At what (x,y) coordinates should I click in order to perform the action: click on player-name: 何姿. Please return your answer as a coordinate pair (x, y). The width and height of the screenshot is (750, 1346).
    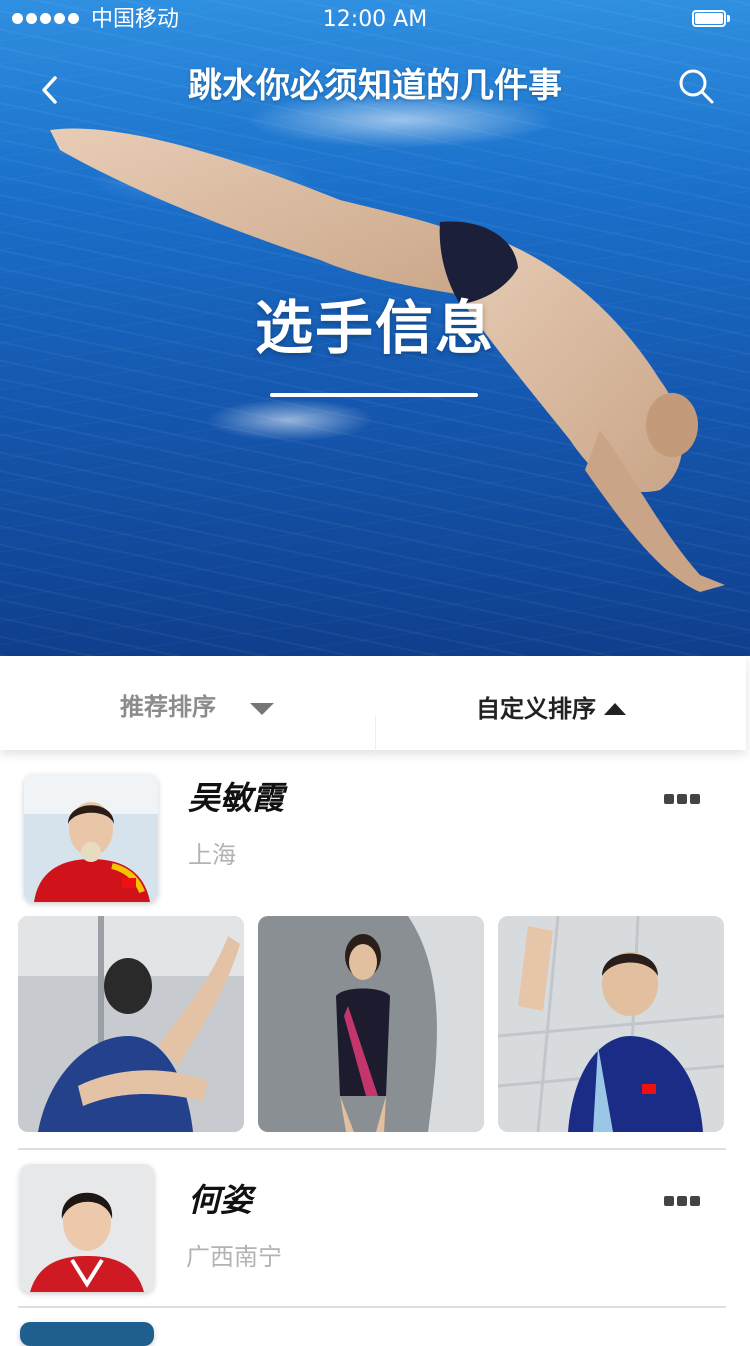
    Looking at the image, I should click on (220, 1200).